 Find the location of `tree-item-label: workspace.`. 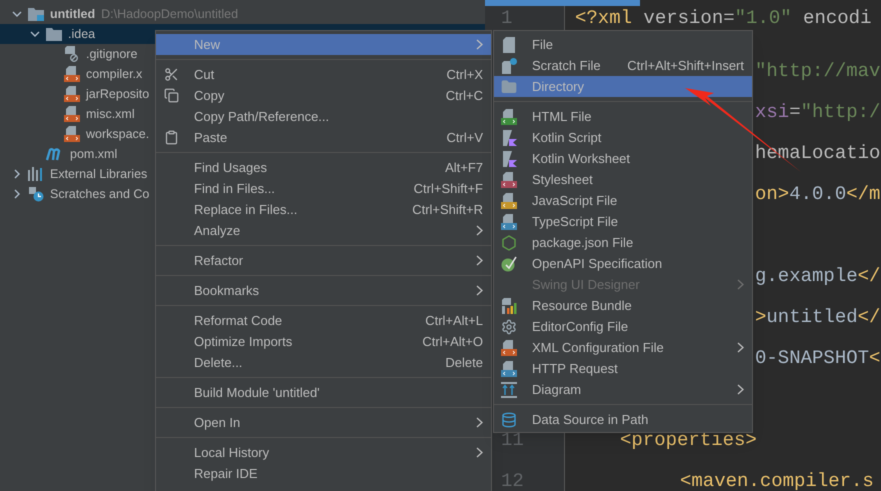

tree-item-label: workspace. is located at coordinates (118, 134).